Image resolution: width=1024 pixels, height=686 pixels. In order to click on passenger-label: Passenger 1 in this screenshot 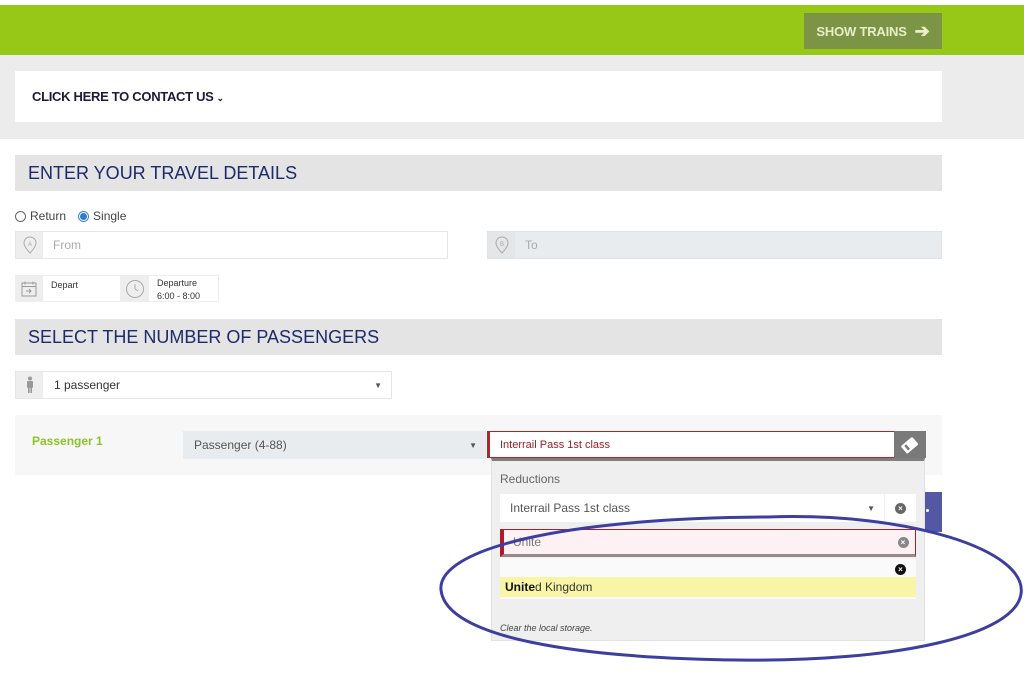, I will do `click(67, 441)`.